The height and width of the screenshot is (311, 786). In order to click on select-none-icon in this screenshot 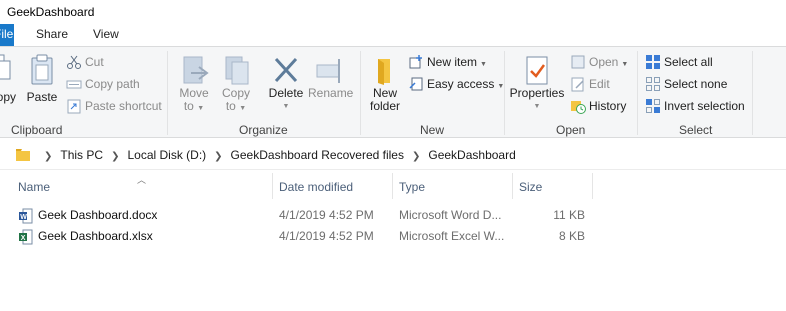, I will do `click(653, 83)`.